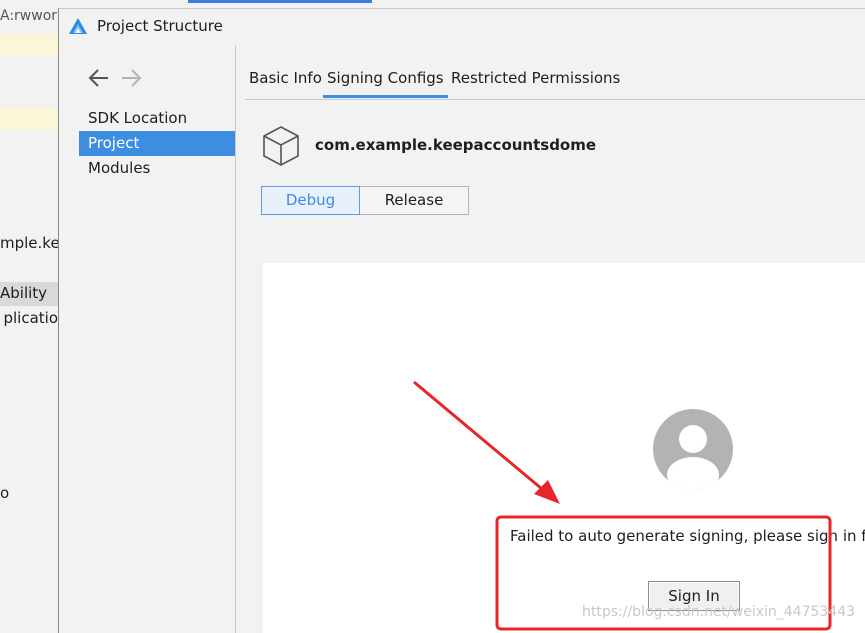 The image size is (865, 633). What do you see at coordinates (131, 78) in the screenshot?
I see `arrow-right-icon` at bounding box center [131, 78].